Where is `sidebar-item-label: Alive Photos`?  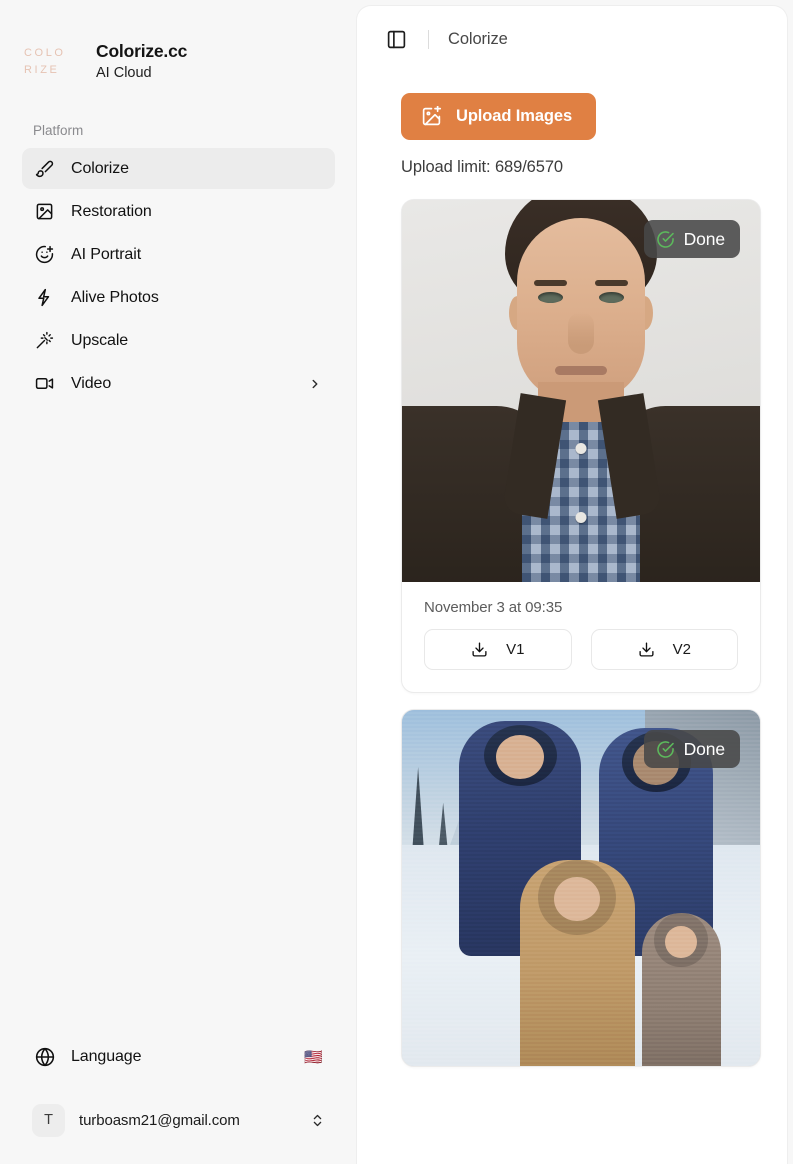
sidebar-item-label: Alive Photos is located at coordinates (115, 297).